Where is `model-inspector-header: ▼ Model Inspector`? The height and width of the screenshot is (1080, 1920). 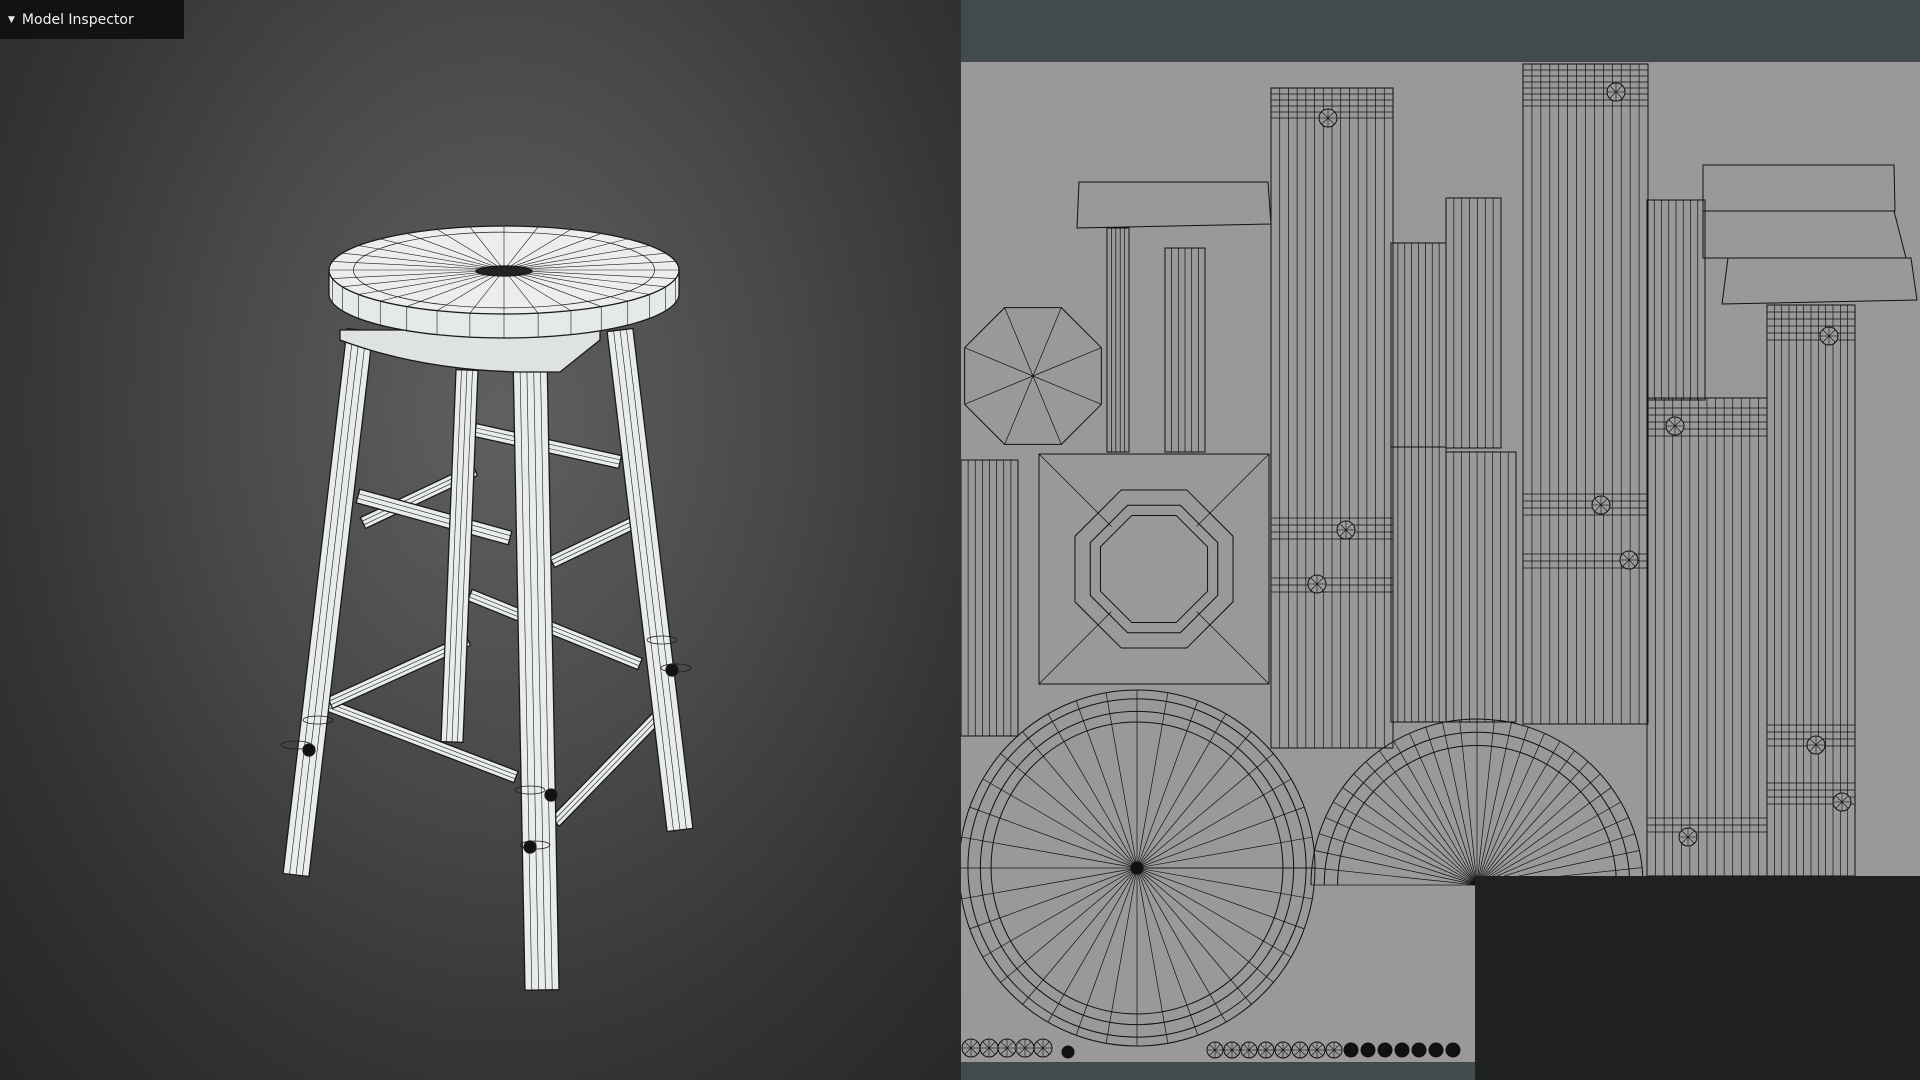 model-inspector-header: ▼ Model Inspector is located at coordinates (92, 19).